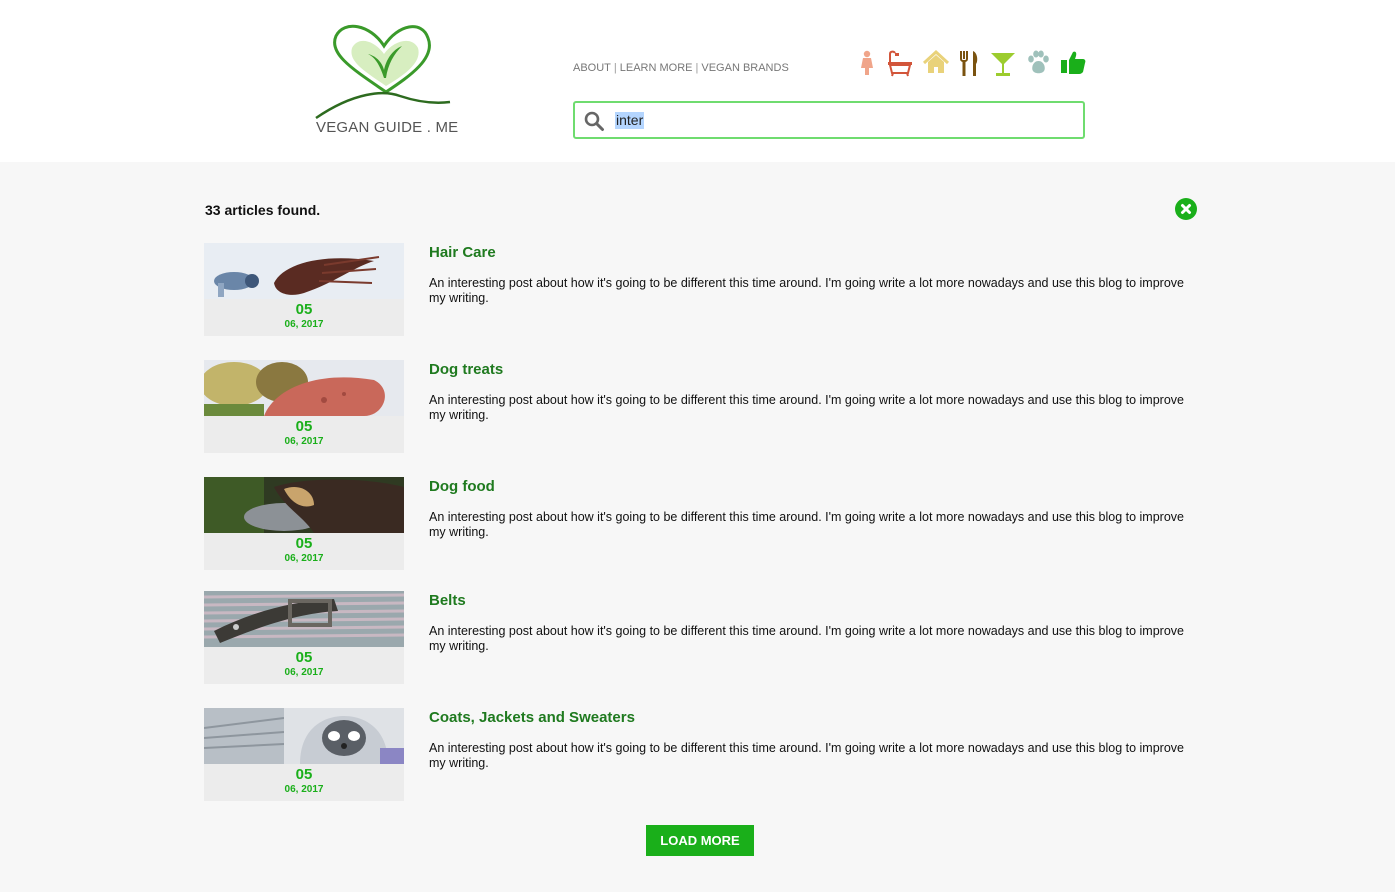  I want to click on close-results-button, so click(1186, 209).